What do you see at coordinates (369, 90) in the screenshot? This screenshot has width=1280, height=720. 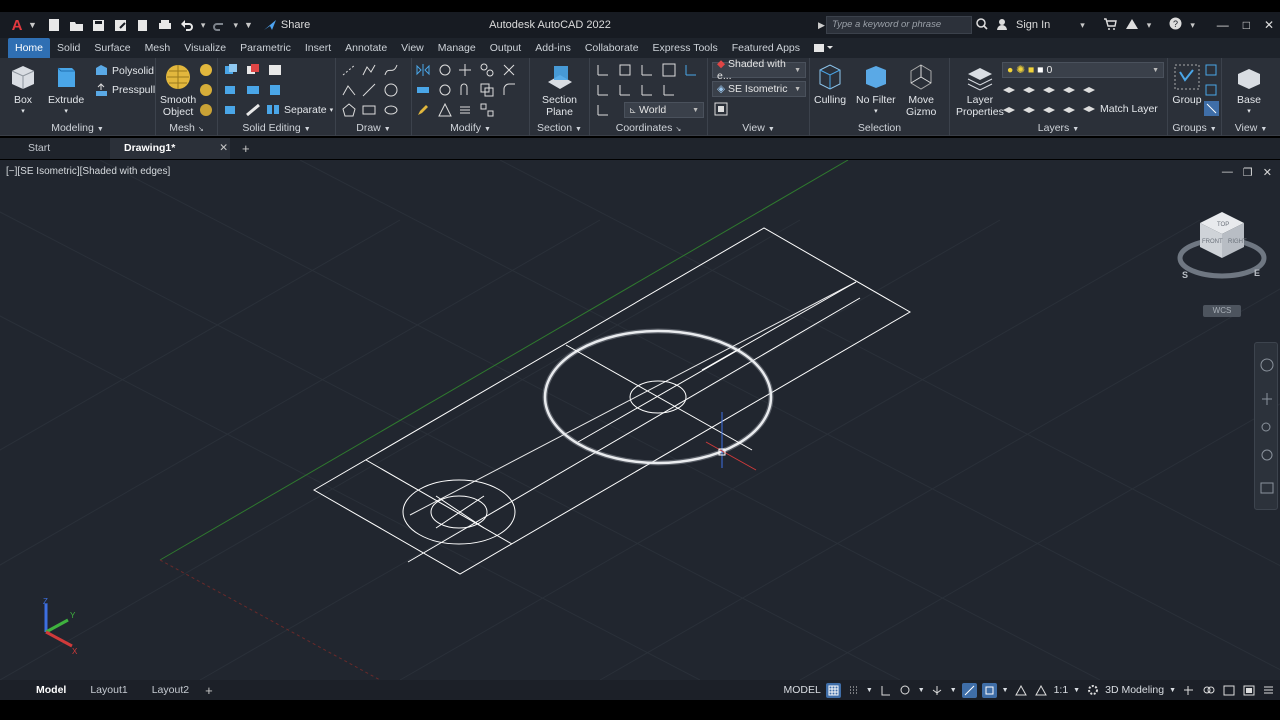 I see `line-draw-icon` at bounding box center [369, 90].